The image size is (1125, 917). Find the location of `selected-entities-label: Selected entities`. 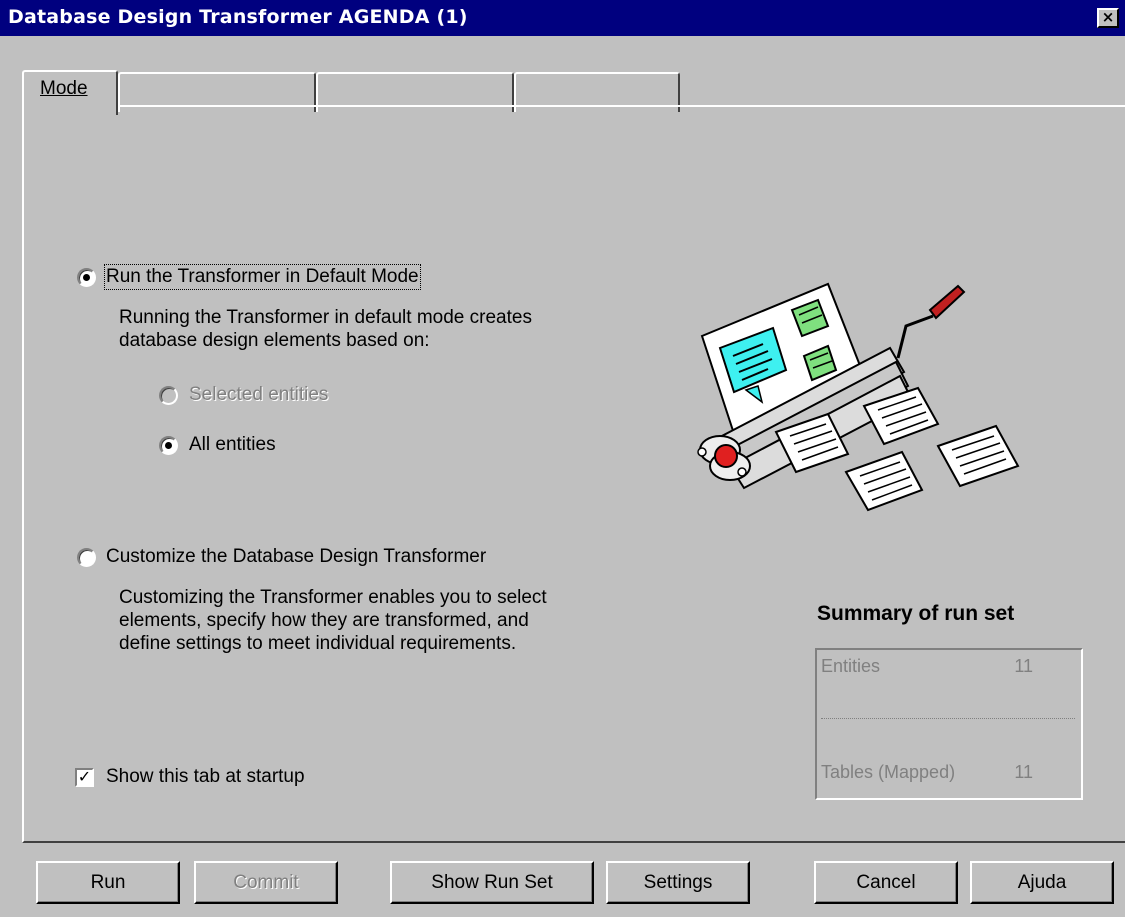

selected-entities-label: Selected entities is located at coordinates (258, 395).